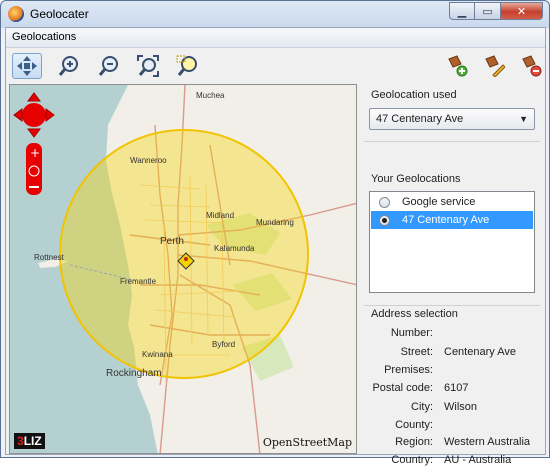  I want to click on geolocation-used-title: Geolocation used, so click(414, 95).